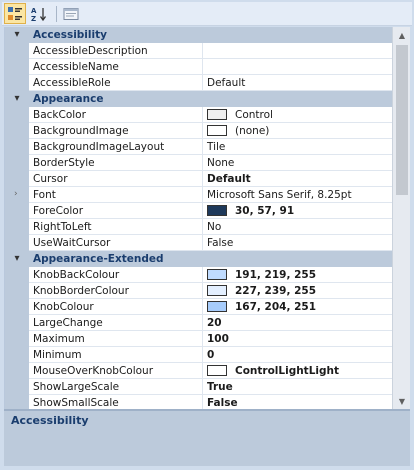 Image resolution: width=414 pixels, height=470 pixels. I want to click on property-name: Maximum, so click(116, 339).